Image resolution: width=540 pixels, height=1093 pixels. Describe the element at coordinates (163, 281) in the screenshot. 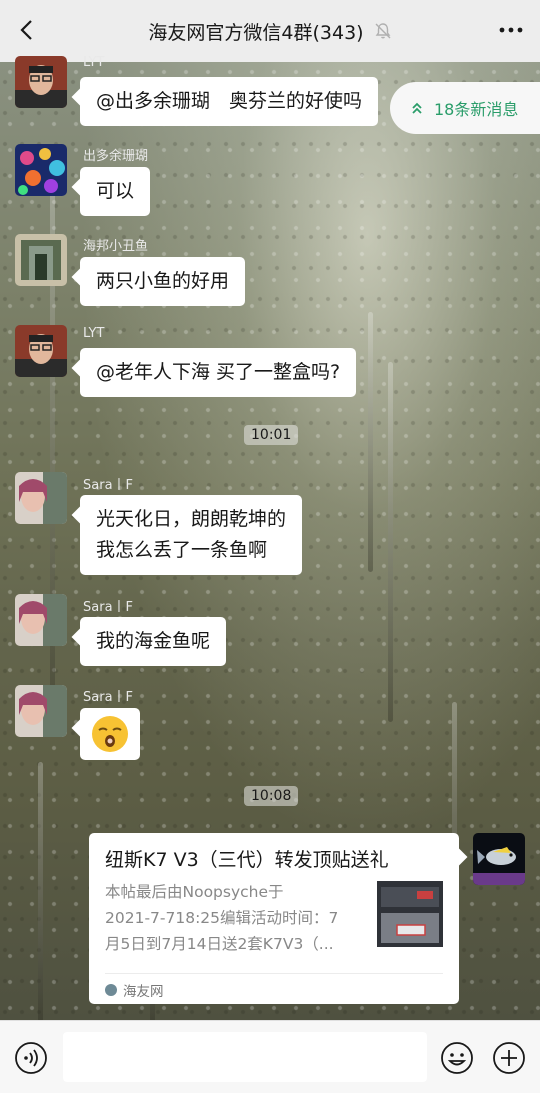

I see `message-bubble: 两只小鱼的好用` at that location.